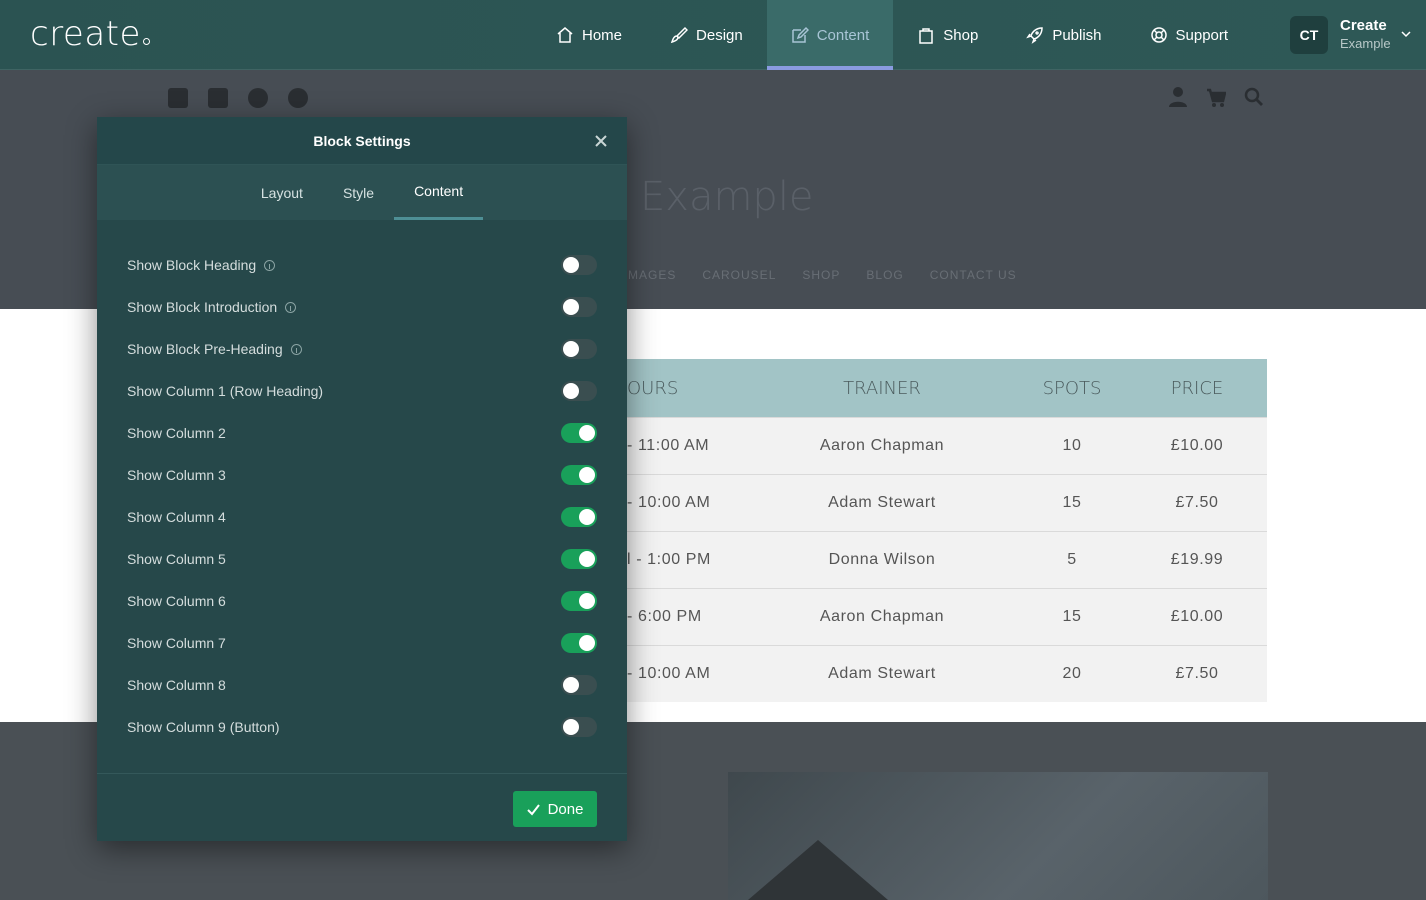 This screenshot has height=900, width=1426. What do you see at coordinates (1072, 616) in the screenshot?
I see `table-cell: 15` at bounding box center [1072, 616].